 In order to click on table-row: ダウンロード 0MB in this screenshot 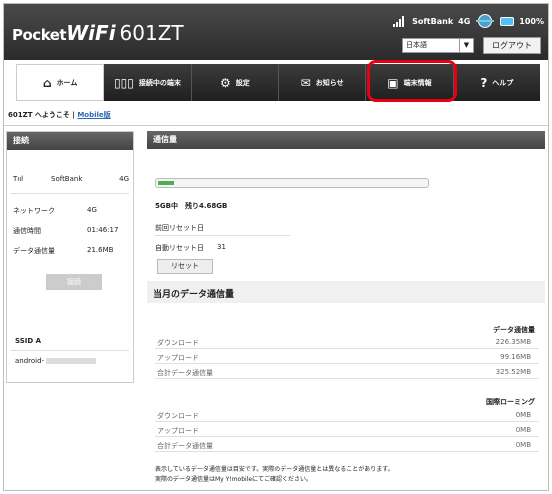, I will do `click(347, 414)`.